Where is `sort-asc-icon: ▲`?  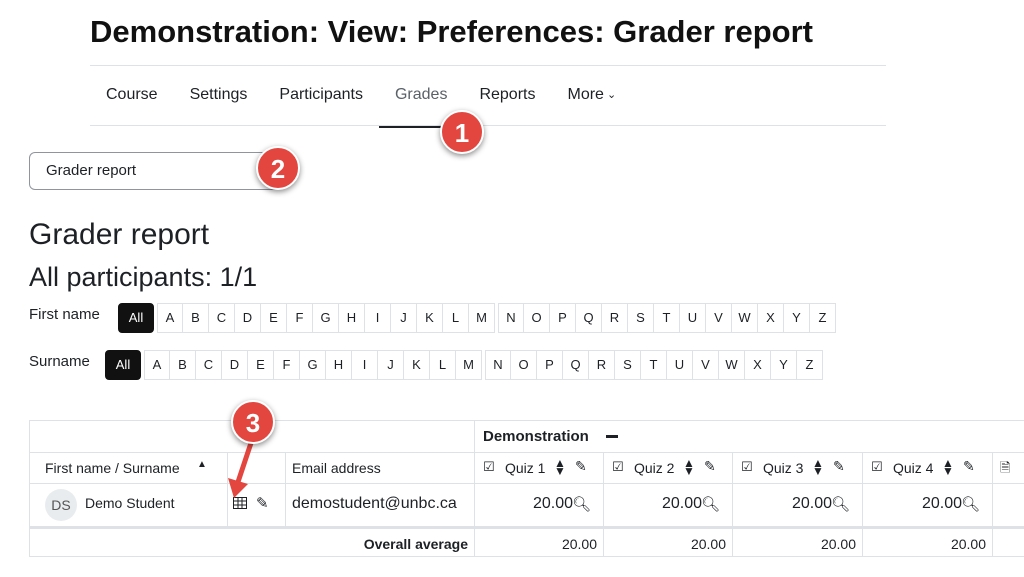 sort-asc-icon: ▲ is located at coordinates (202, 464).